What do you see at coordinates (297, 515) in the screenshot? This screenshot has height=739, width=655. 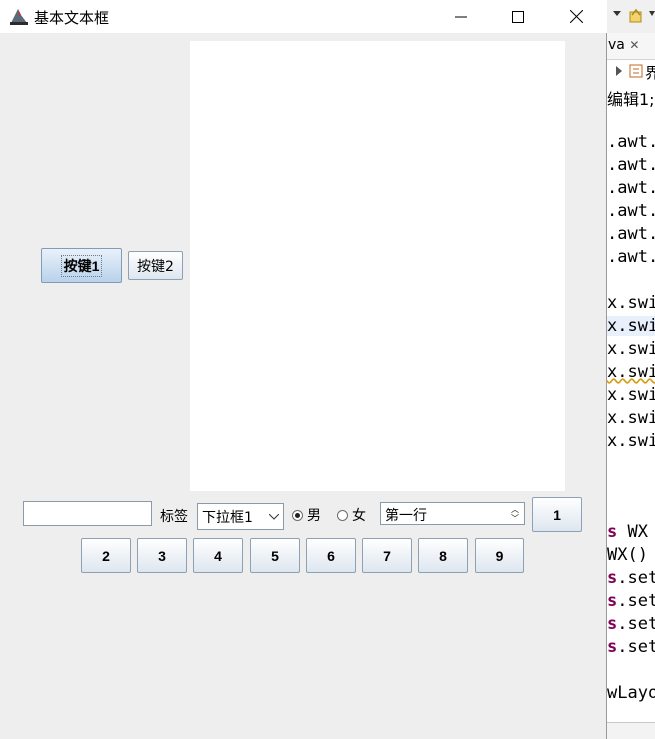 I see `radio-selected-icon` at bounding box center [297, 515].